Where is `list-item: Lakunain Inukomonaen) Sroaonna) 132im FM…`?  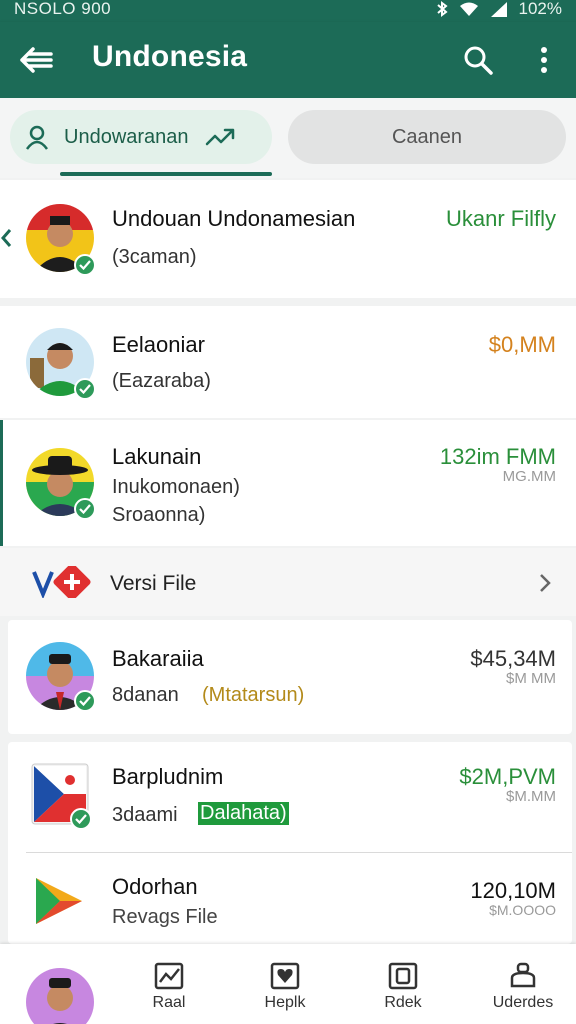 list-item: Lakunain Inukomonaen) Sroaonna) 132im FM… is located at coordinates (288, 483).